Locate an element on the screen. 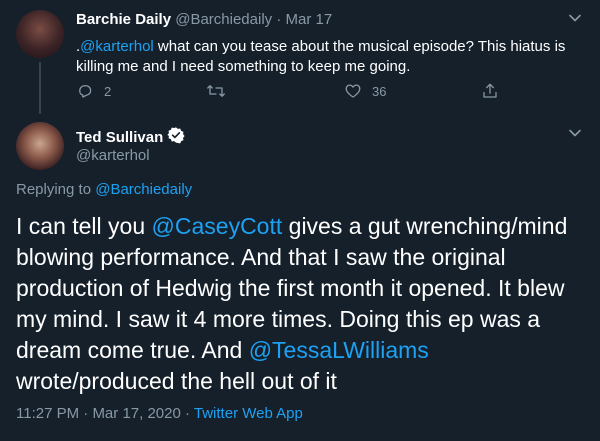 The width and height of the screenshot is (600, 441). like-count: 36 is located at coordinates (379, 91).